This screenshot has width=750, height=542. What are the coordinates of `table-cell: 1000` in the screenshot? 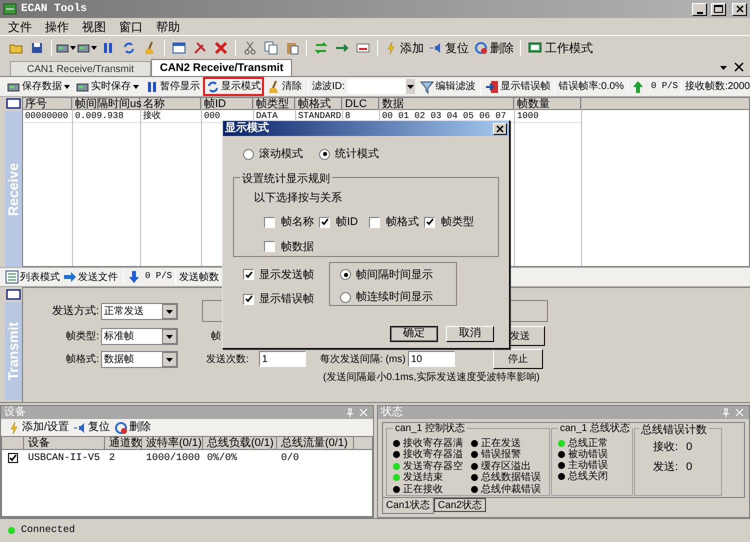 It's located at (548, 116).